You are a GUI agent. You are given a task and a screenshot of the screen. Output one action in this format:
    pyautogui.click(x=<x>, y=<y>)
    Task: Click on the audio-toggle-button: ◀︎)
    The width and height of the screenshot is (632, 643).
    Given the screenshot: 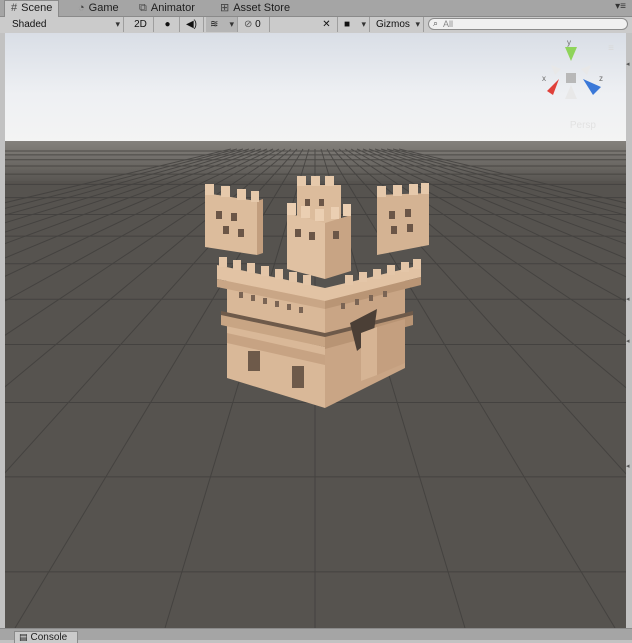 What is the action you would take?
    pyautogui.click(x=192, y=24)
    